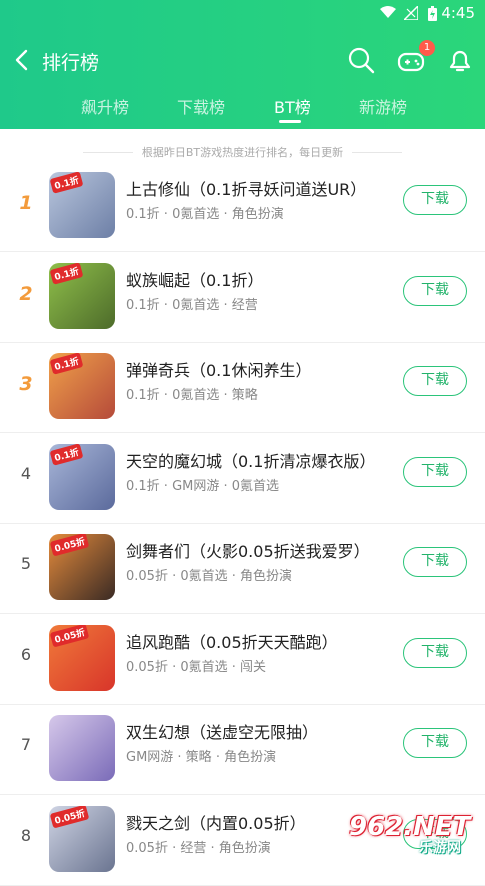 The width and height of the screenshot is (485, 886). Describe the element at coordinates (242, 14) in the screenshot. I see `status-bar: 4:45` at that location.